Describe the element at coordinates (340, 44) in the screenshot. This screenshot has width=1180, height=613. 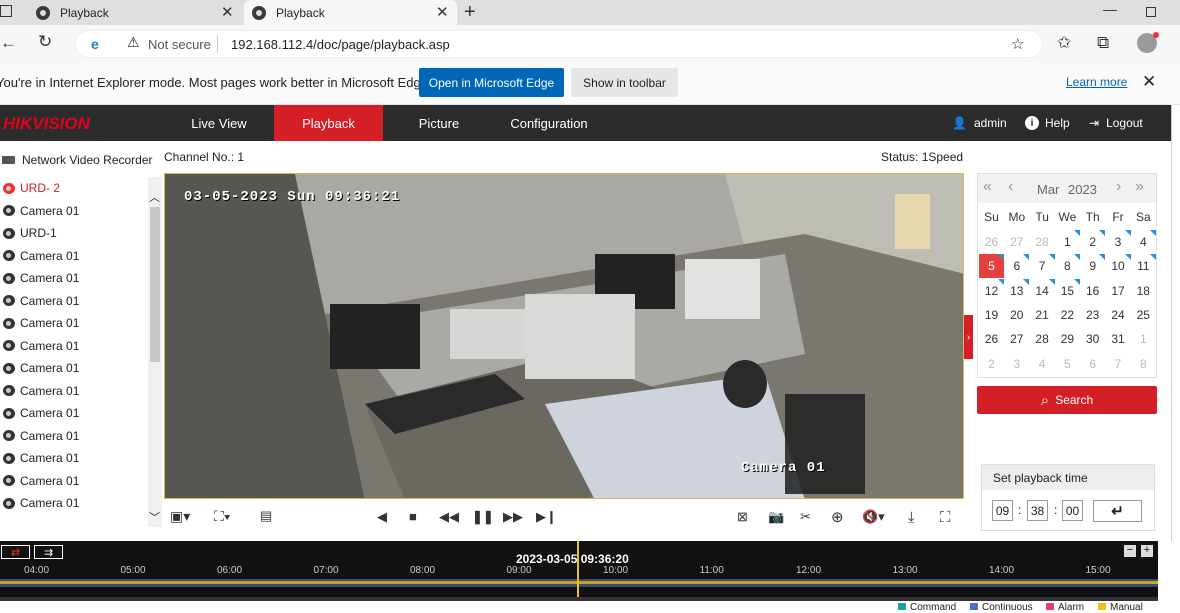
I see `url-text: 192.168.112.4/doc/page/playback.asp` at that location.